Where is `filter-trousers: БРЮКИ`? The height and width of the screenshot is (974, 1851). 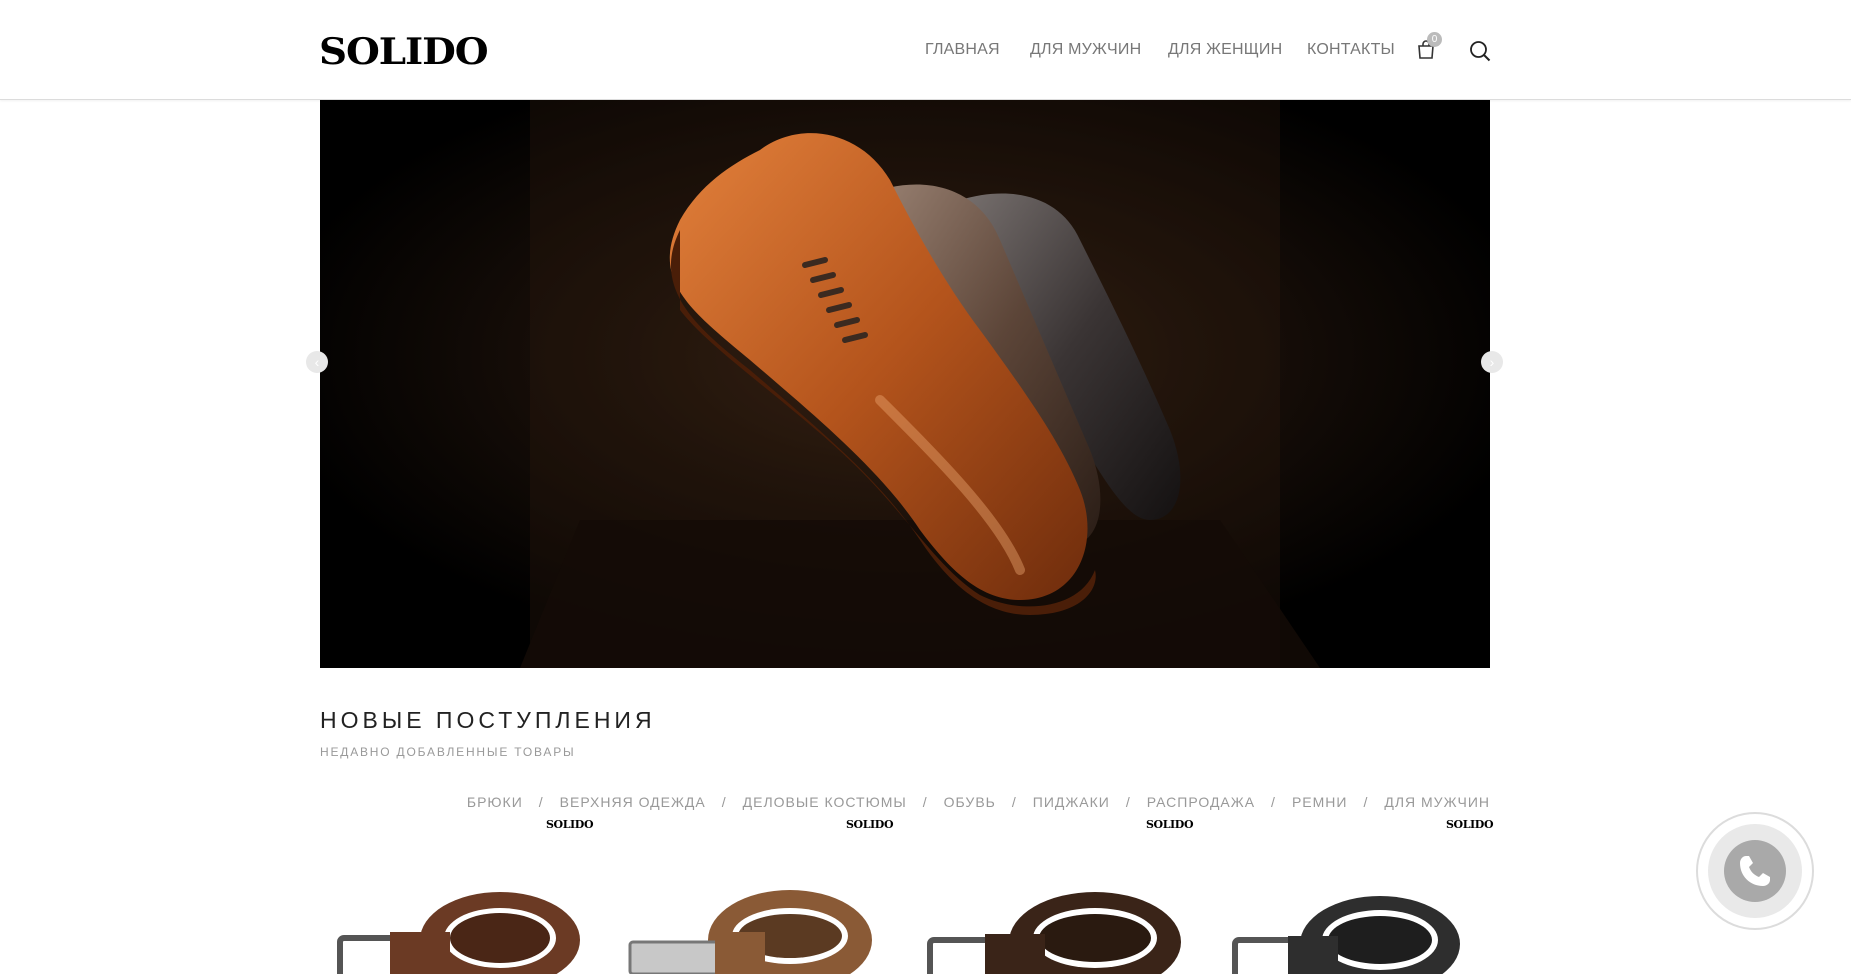 filter-trousers: БРЮКИ is located at coordinates (495, 802).